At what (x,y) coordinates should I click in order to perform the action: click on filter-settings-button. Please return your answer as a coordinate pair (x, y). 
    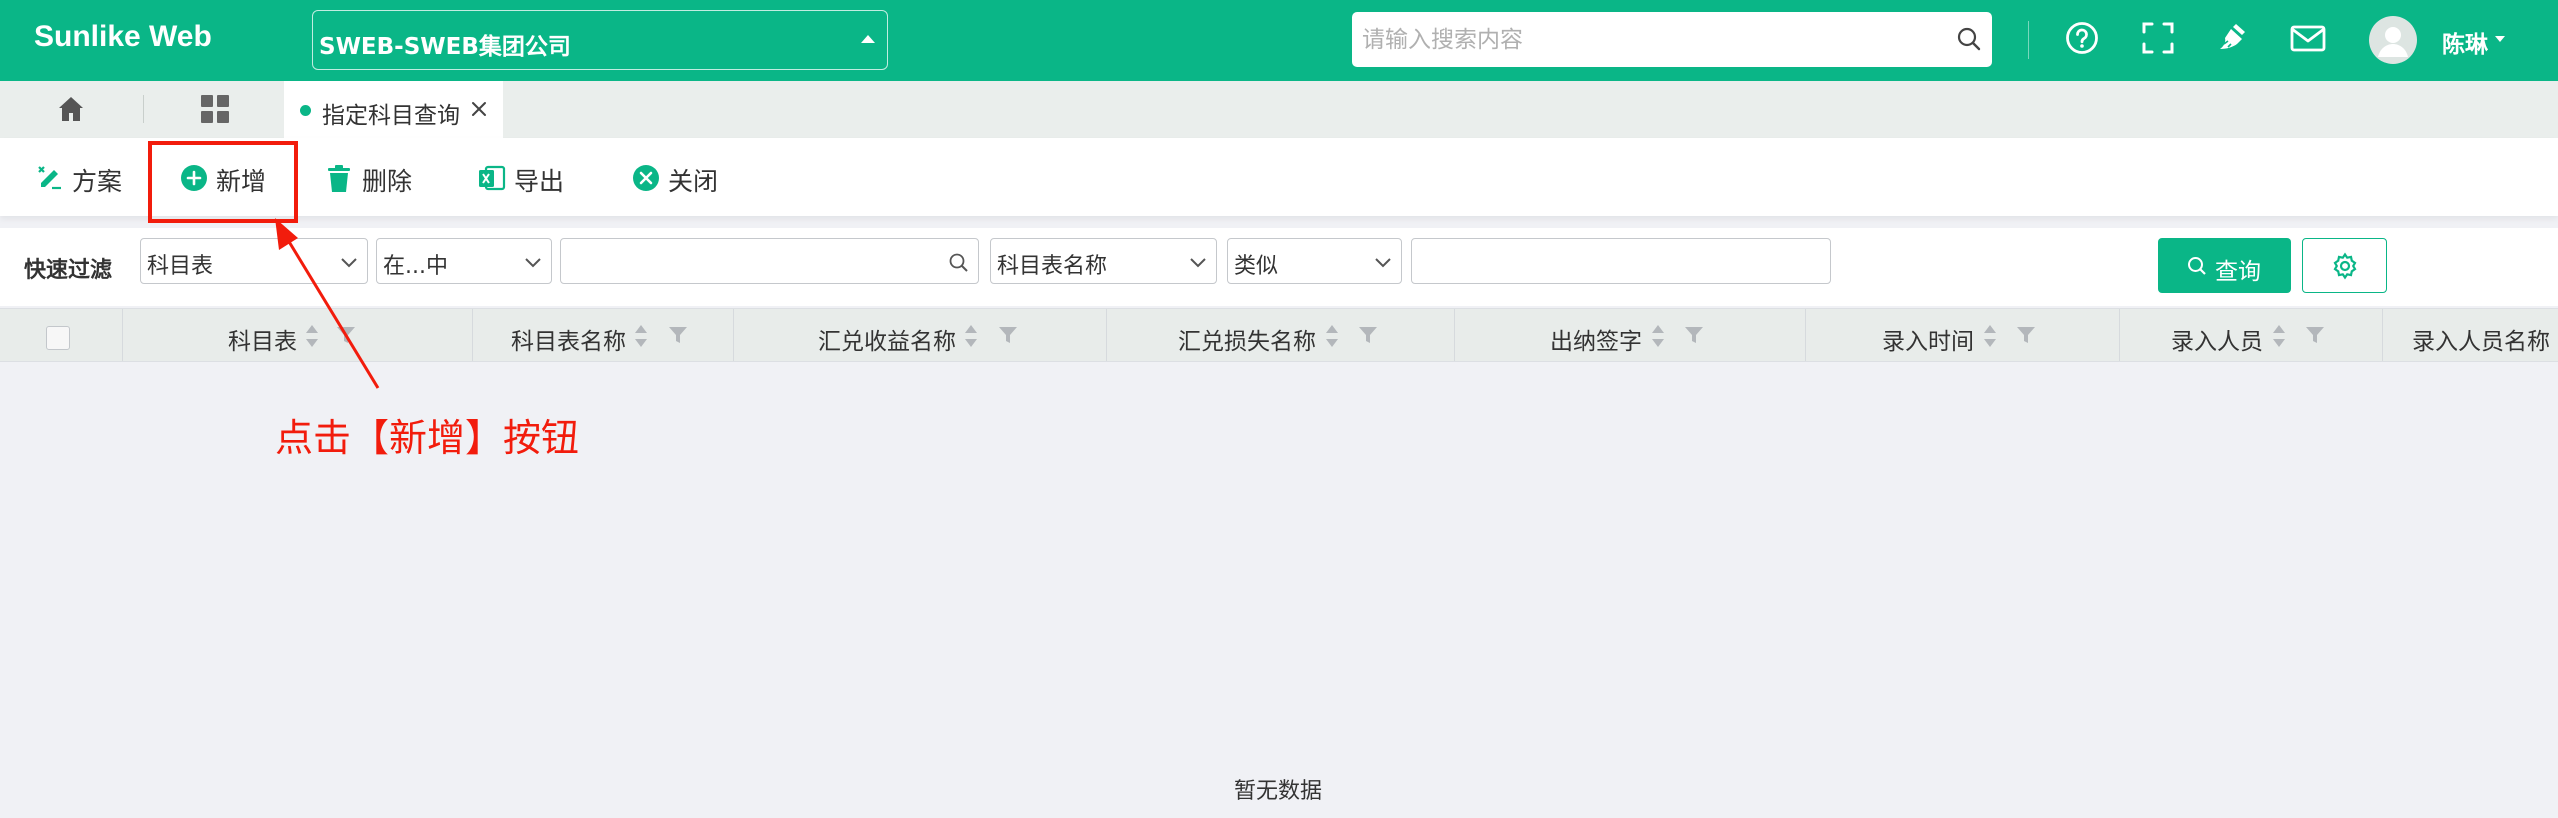
    Looking at the image, I should click on (2344, 265).